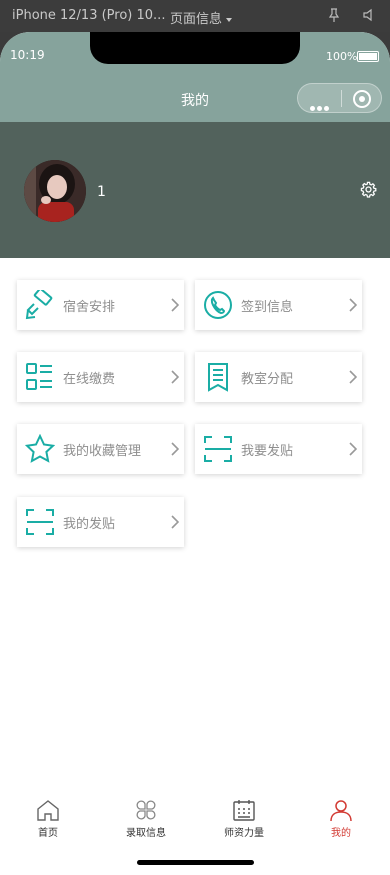 The image size is (390, 875). Describe the element at coordinates (267, 451) in the screenshot. I see `menu-label: 我要发贴` at that location.